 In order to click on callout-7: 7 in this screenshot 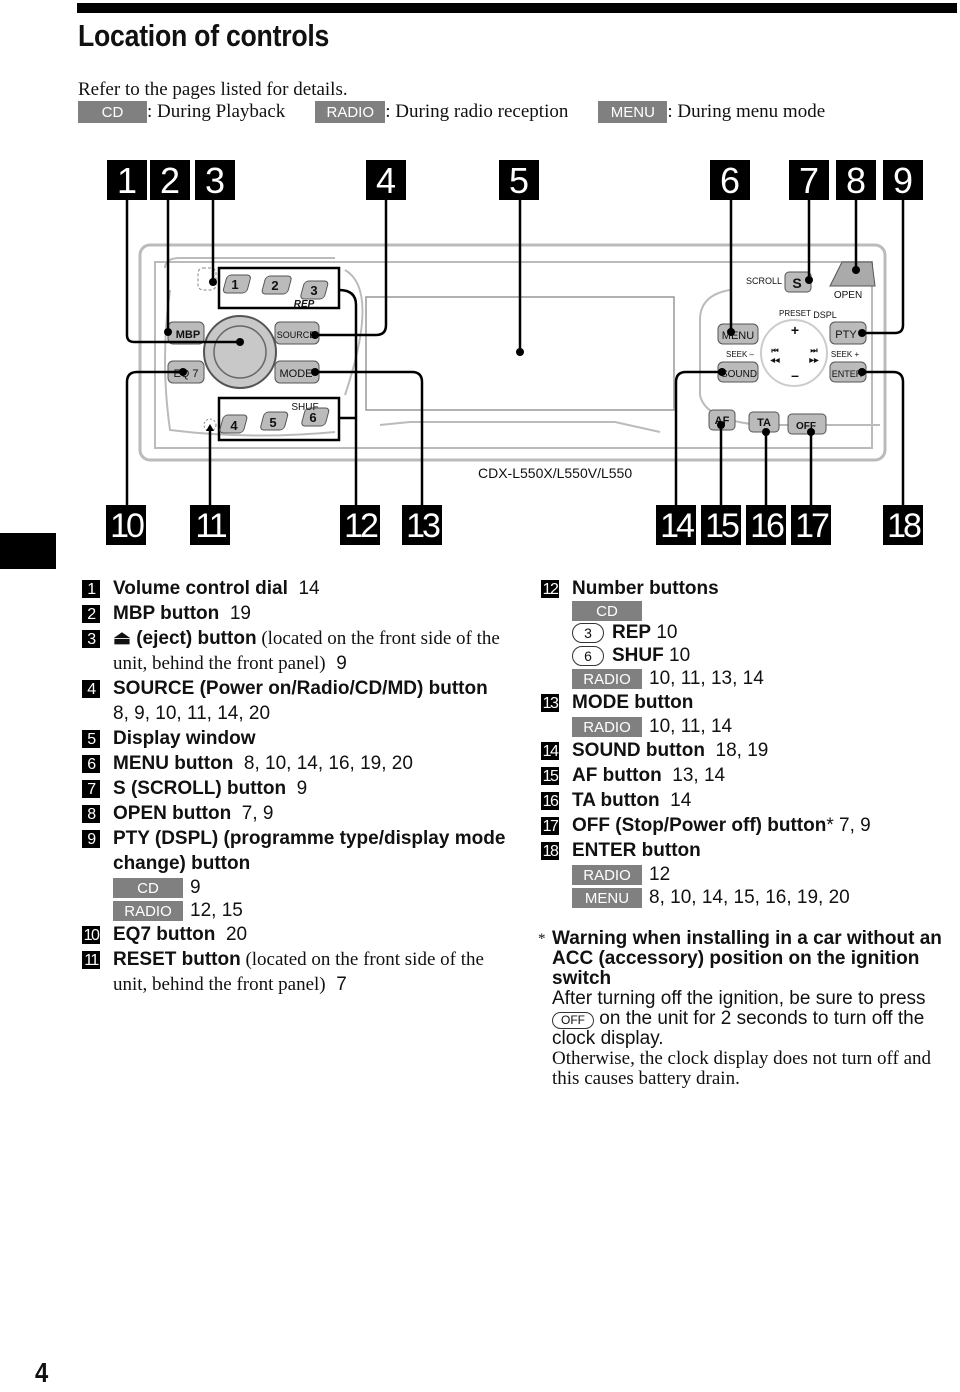, I will do `click(809, 180)`.